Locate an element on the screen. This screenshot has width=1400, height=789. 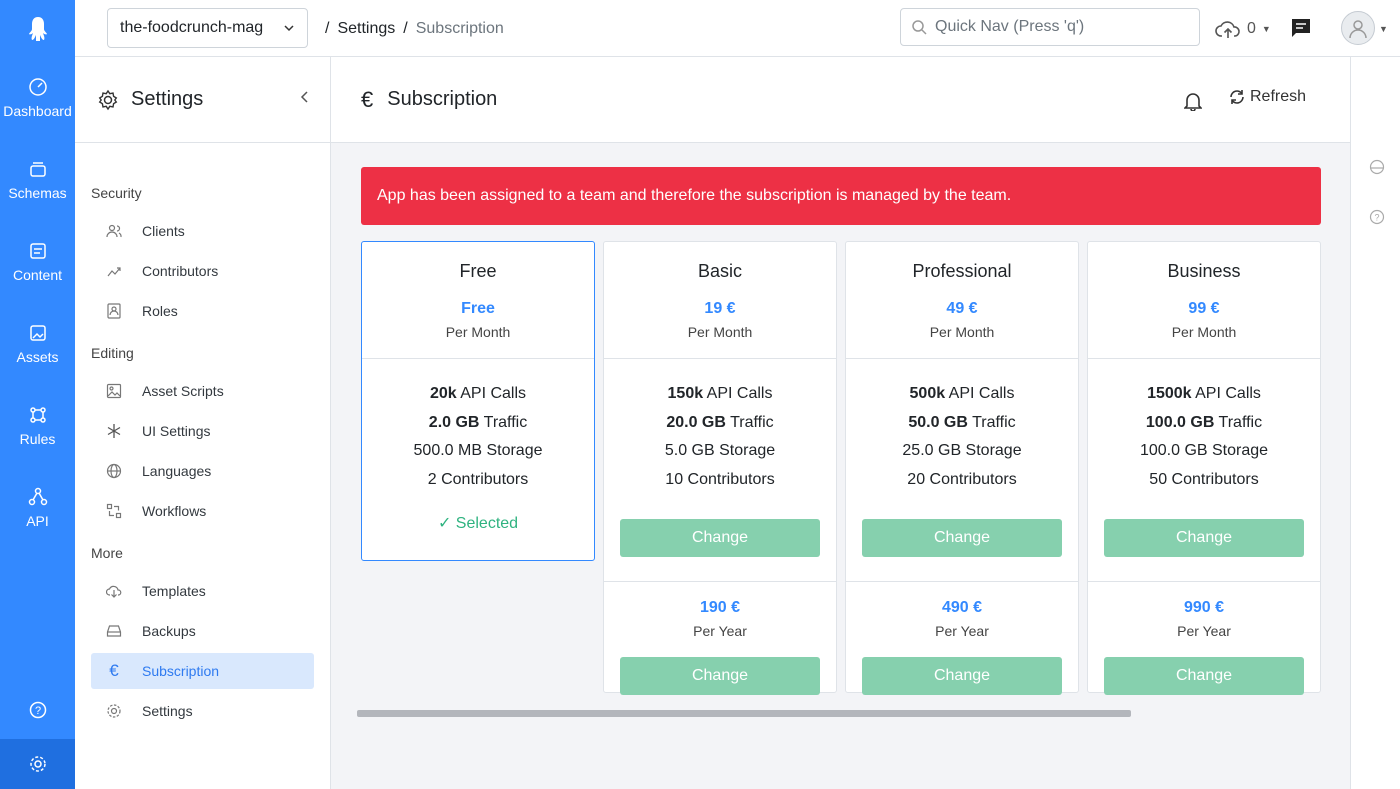
plan-name: Business is located at coordinates (1204, 271).